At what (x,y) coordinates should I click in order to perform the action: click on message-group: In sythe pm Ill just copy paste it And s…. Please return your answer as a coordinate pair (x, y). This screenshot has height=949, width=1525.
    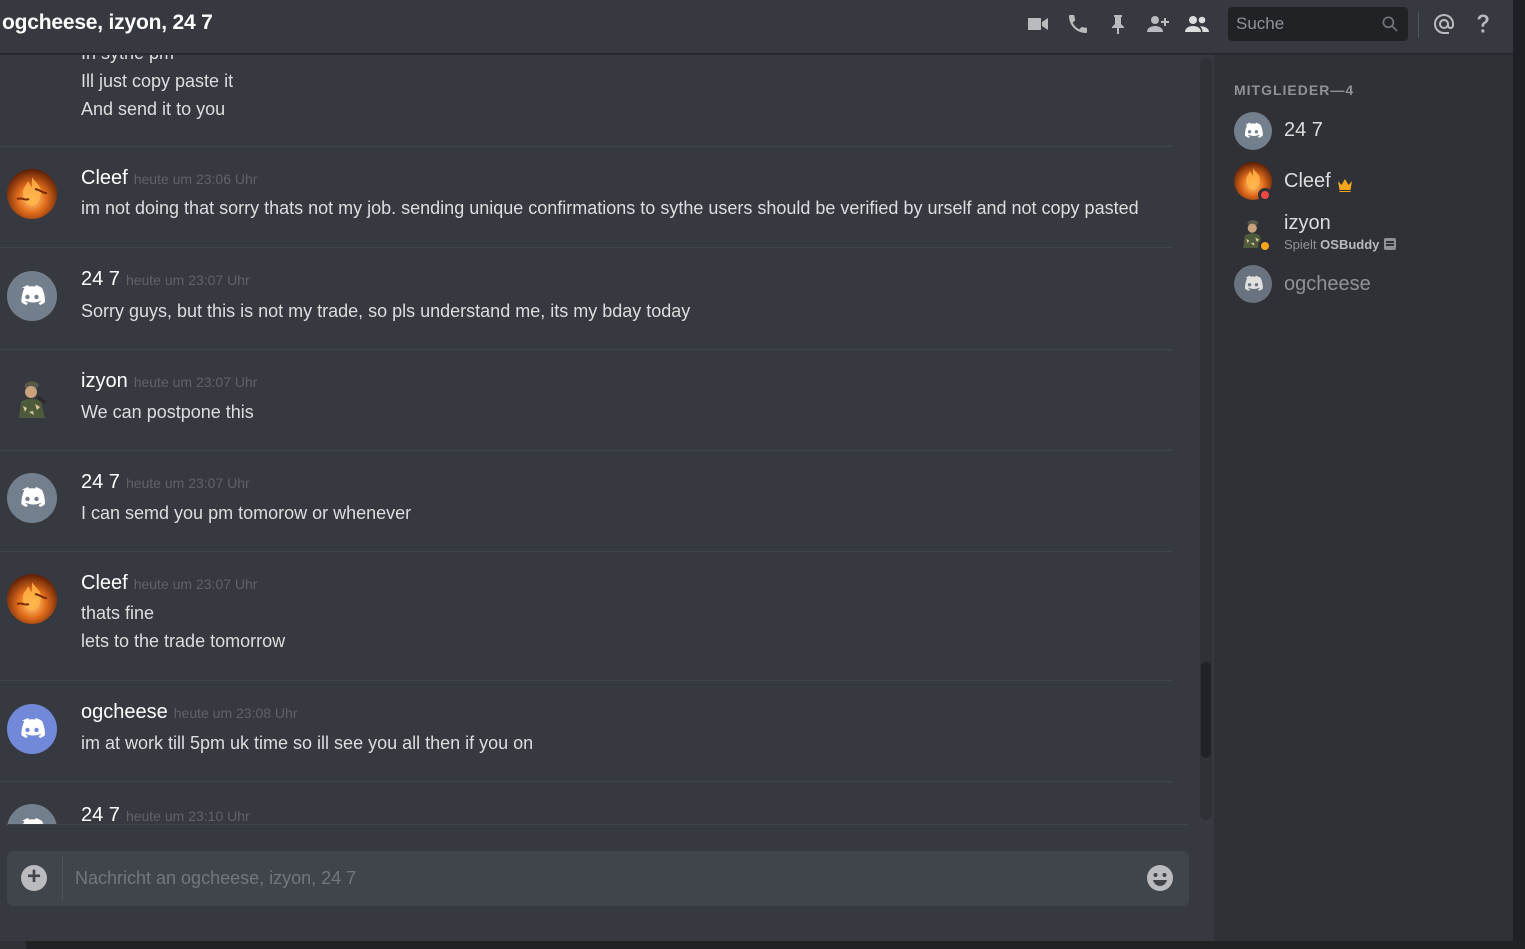
    Looking at the image, I should click on (586, 101).